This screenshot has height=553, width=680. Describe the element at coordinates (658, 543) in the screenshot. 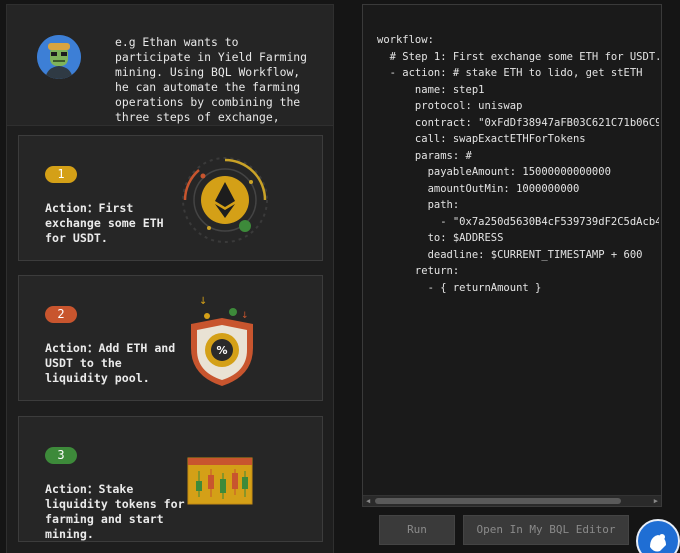

I see `chat-bubble-icon` at that location.